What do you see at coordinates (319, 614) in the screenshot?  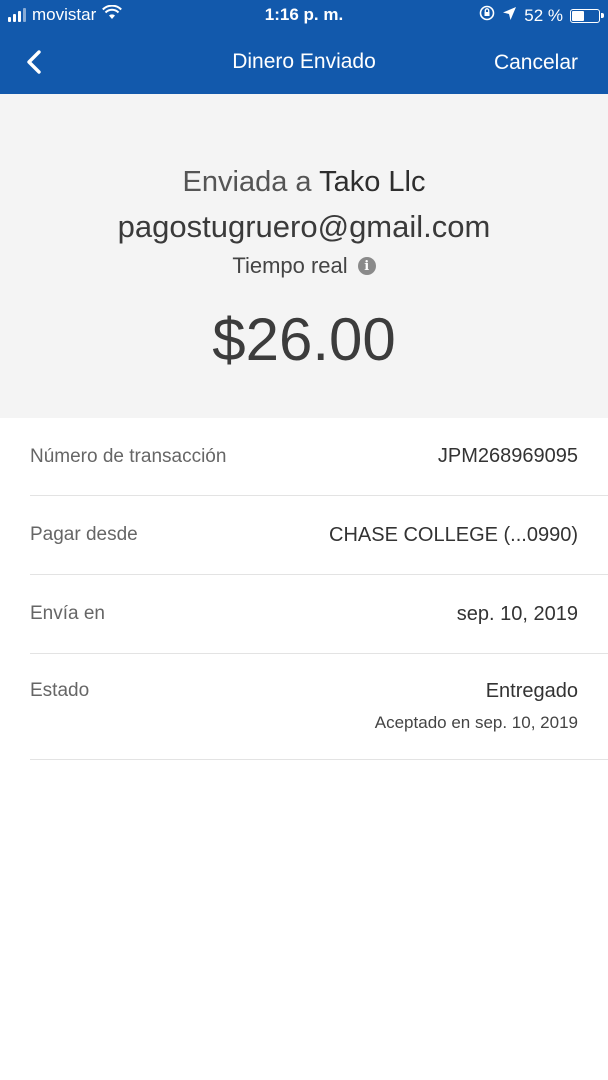 I see `detail-row-send-on: Envía en sep. 10, 2019` at bounding box center [319, 614].